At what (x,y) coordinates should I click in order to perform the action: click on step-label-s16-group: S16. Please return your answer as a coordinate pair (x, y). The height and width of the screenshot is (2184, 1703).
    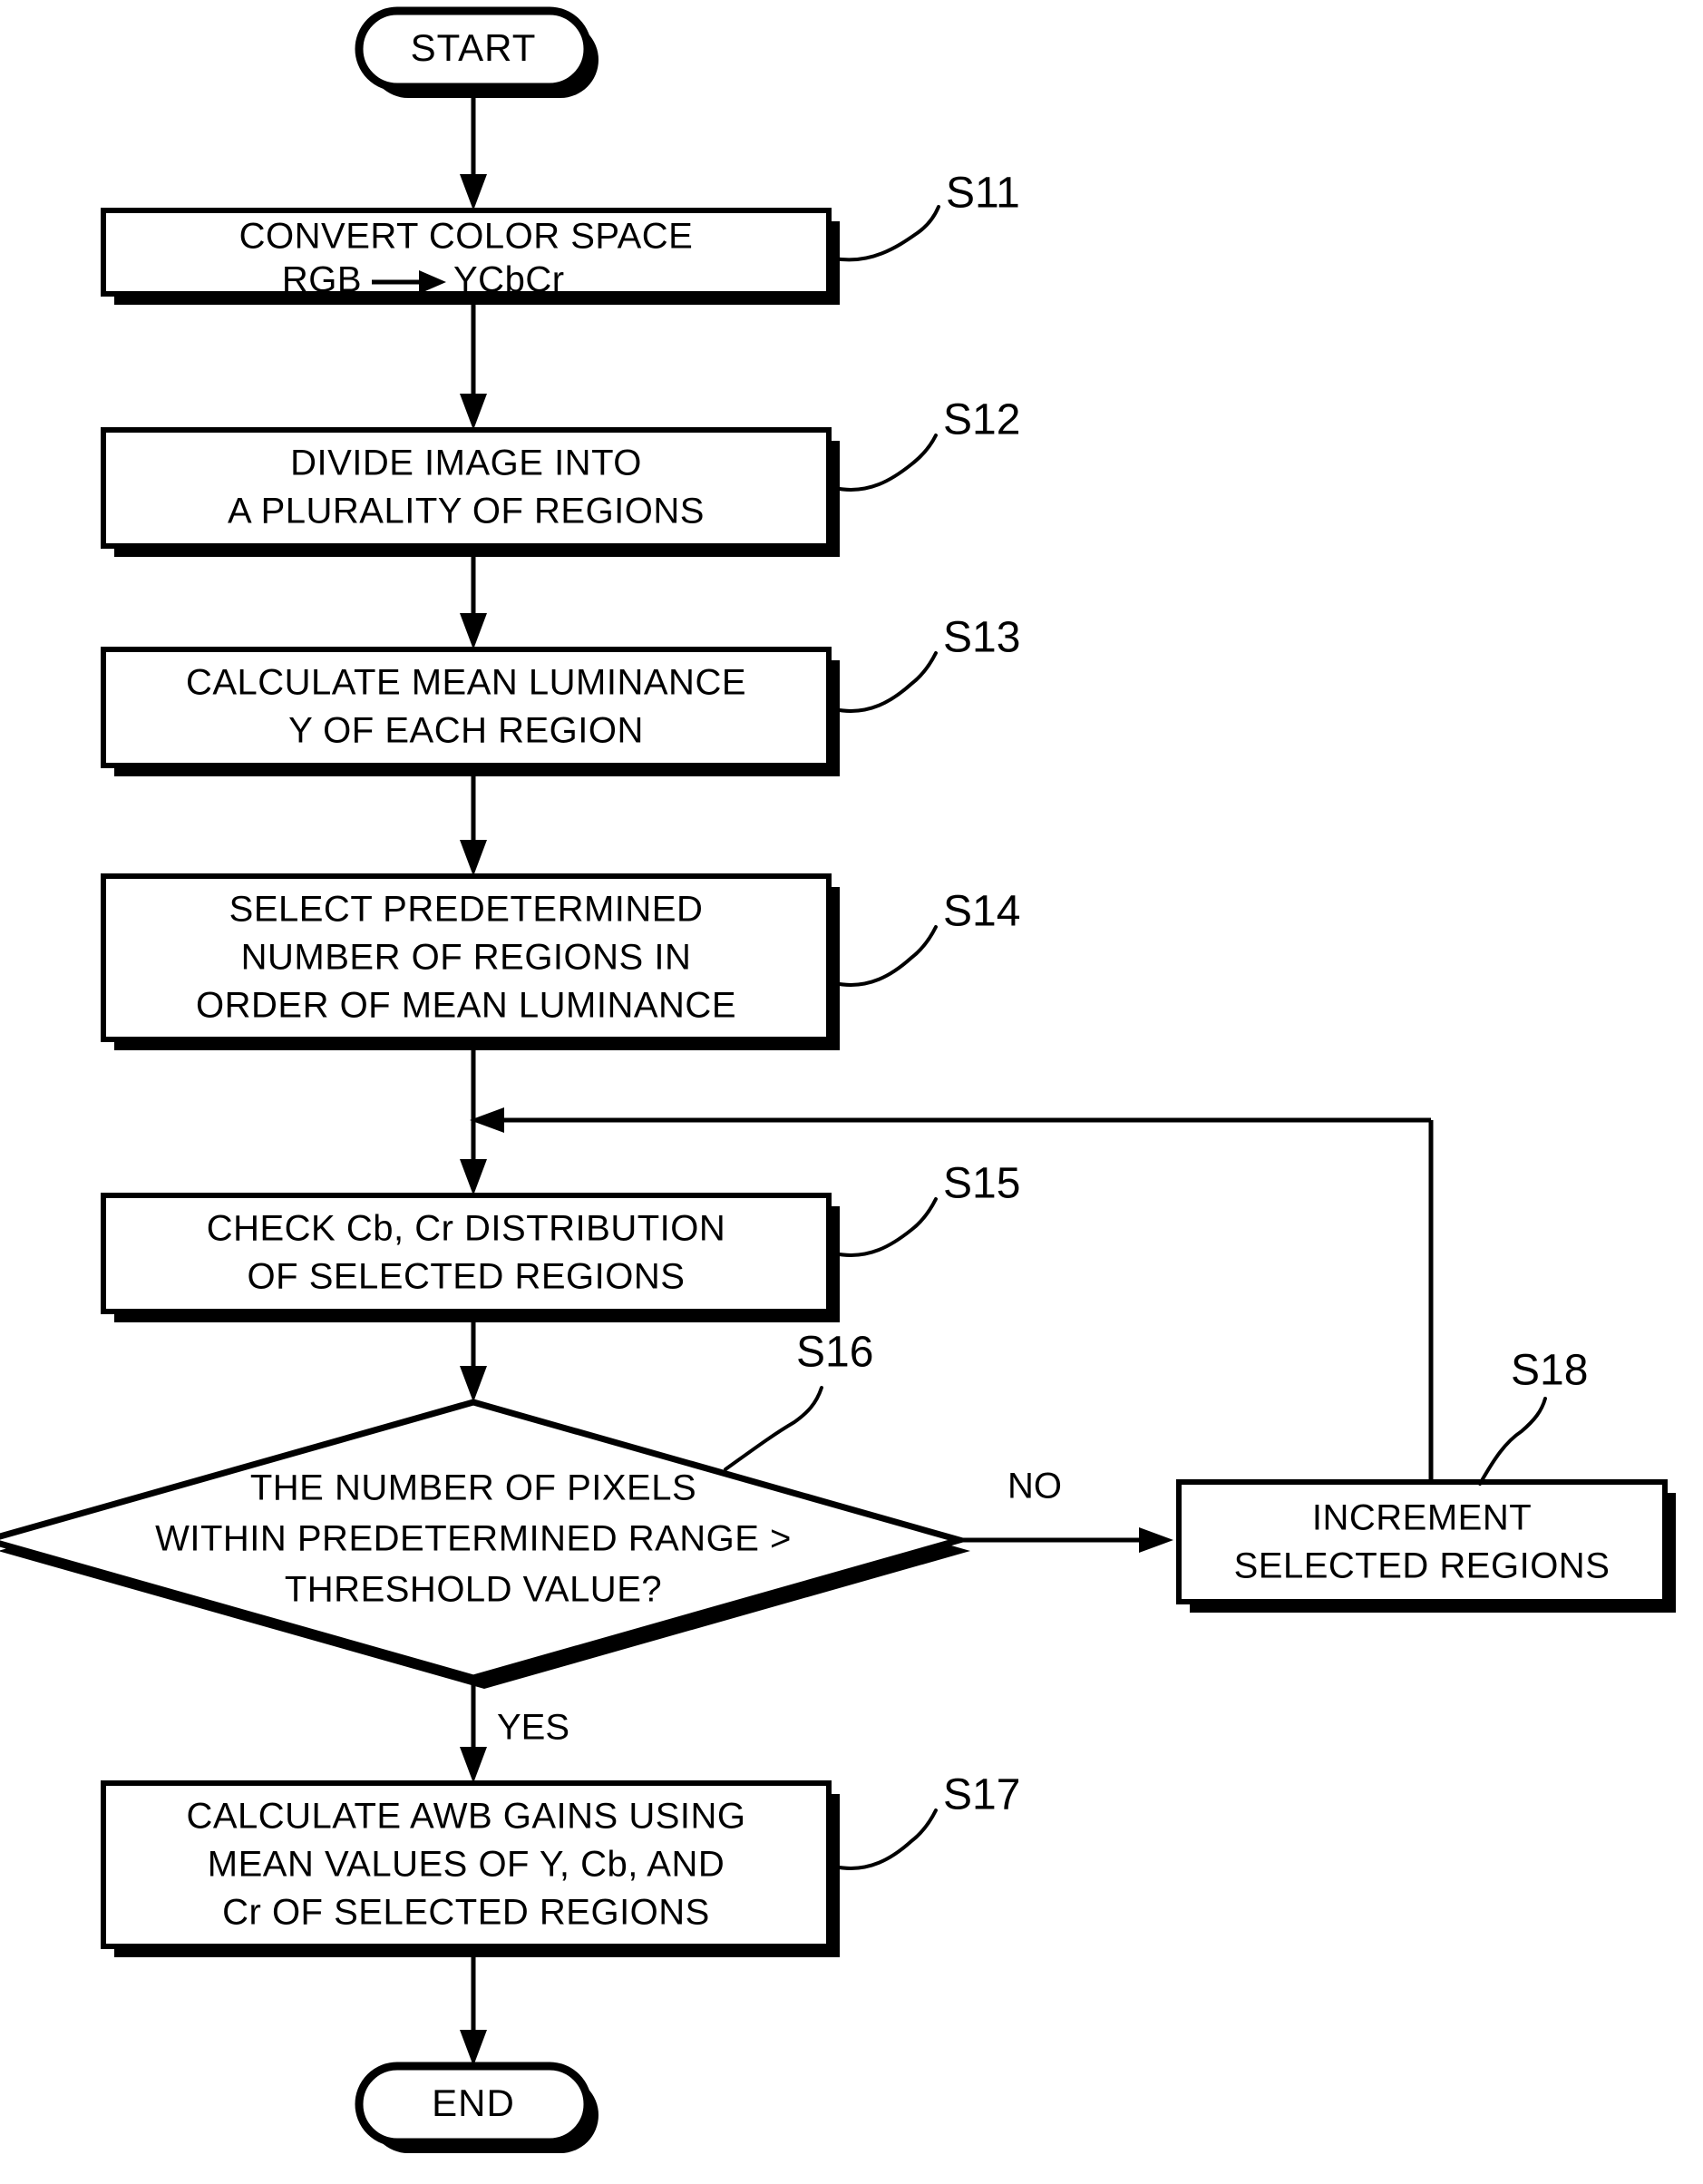
    Looking at the image, I should click on (799, 1400).